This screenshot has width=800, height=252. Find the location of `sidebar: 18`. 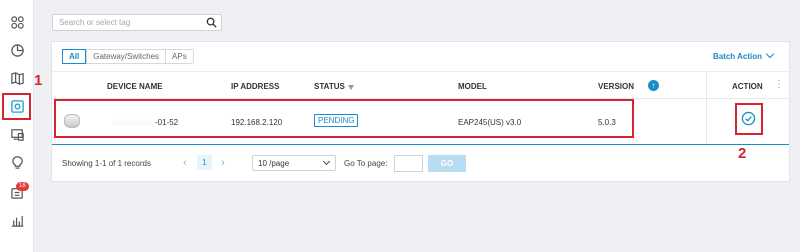

sidebar: 18 is located at coordinates (17, 126).